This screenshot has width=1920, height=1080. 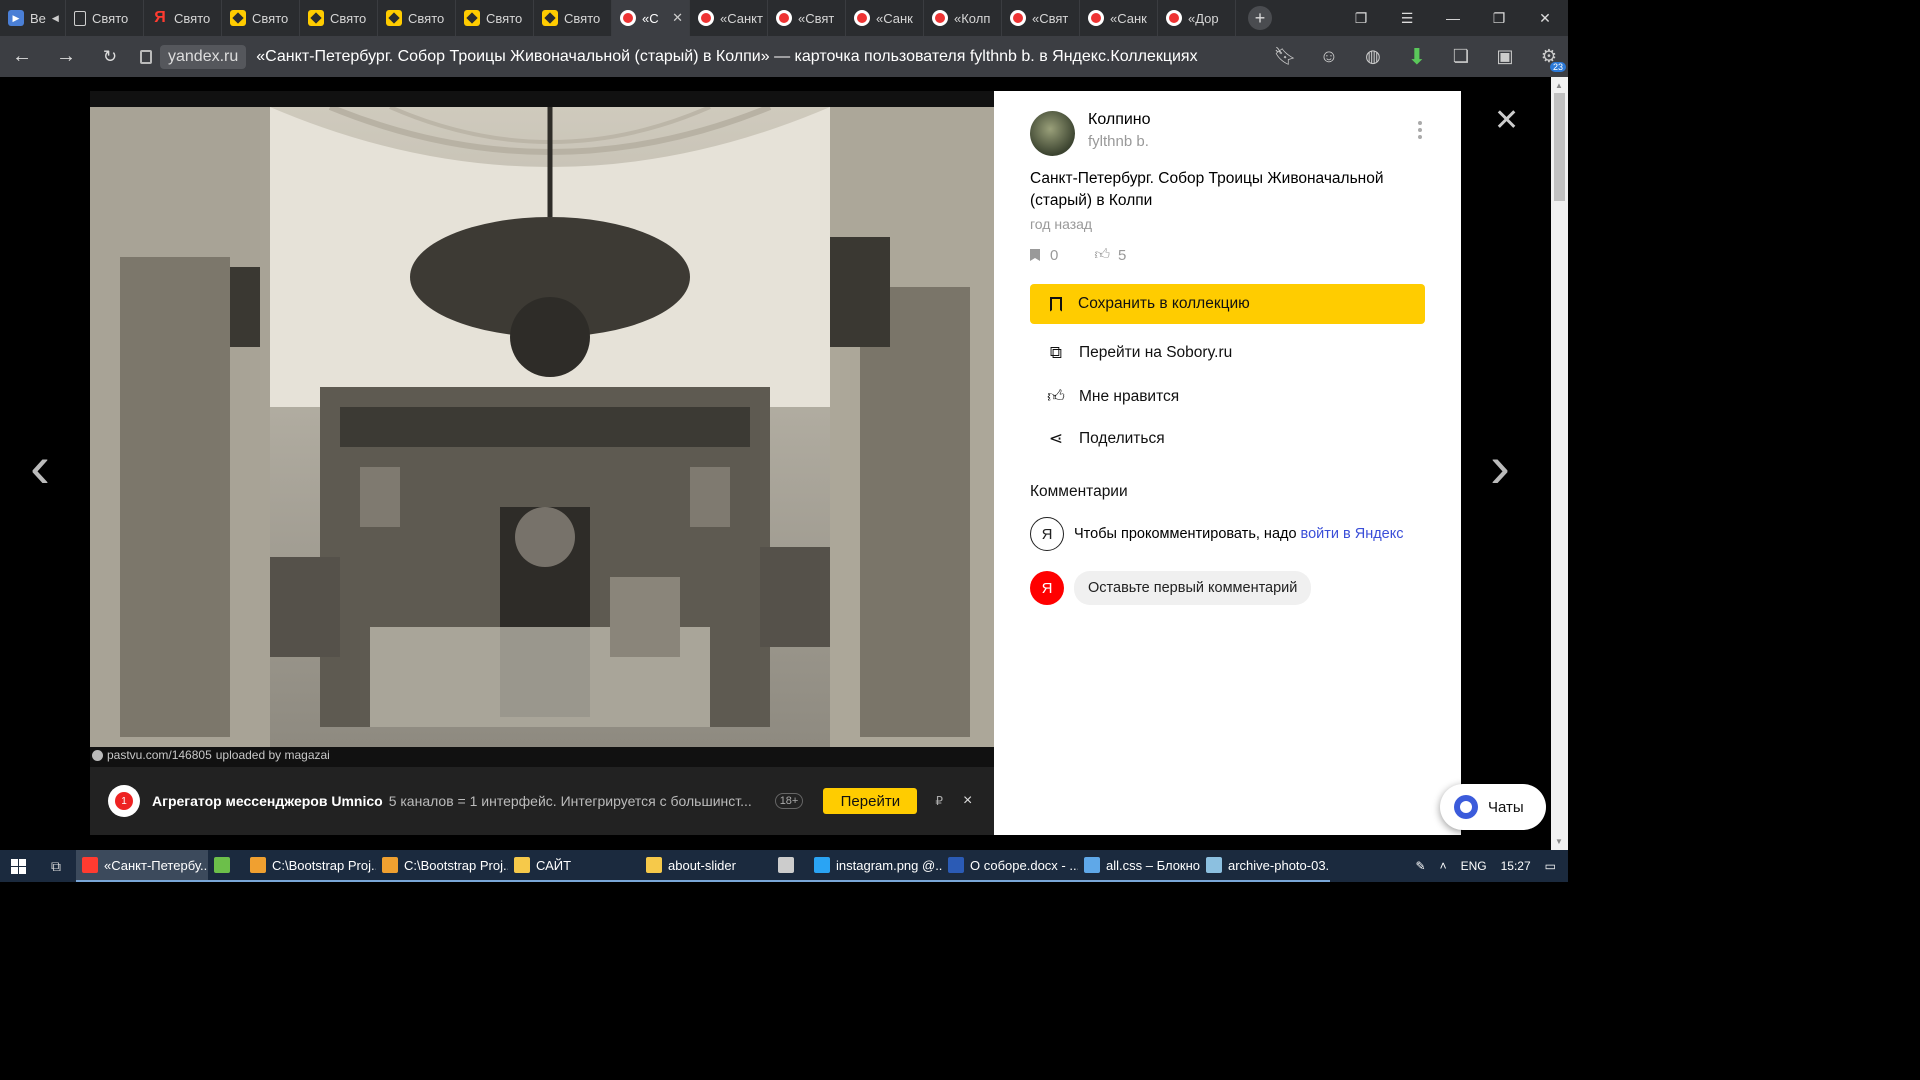 I want to click on browser-tab: «С ✕, so click(x=651, y=18).